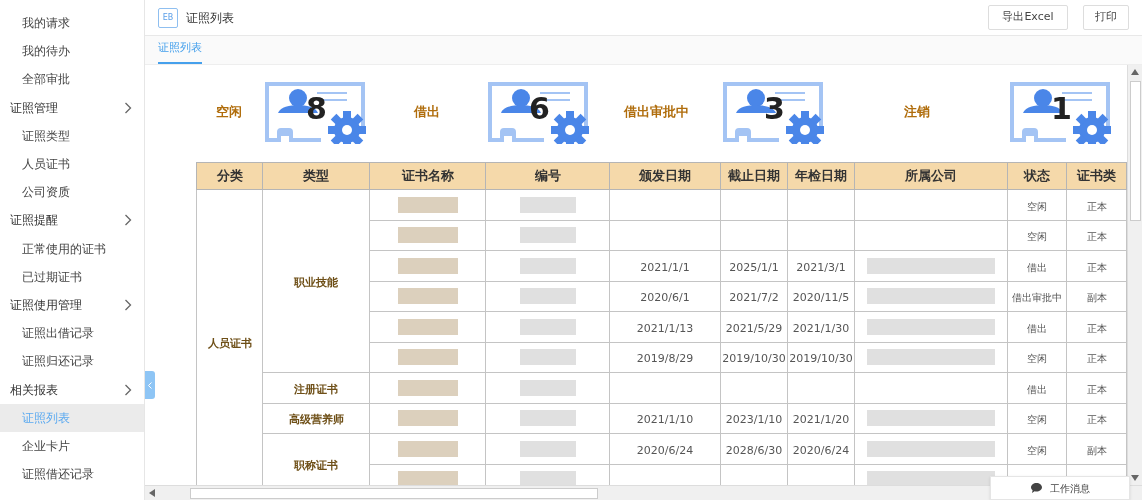  Describe the element at coordinates (539, 109) in the screenshot. I see `stat-count: 6` at that location.